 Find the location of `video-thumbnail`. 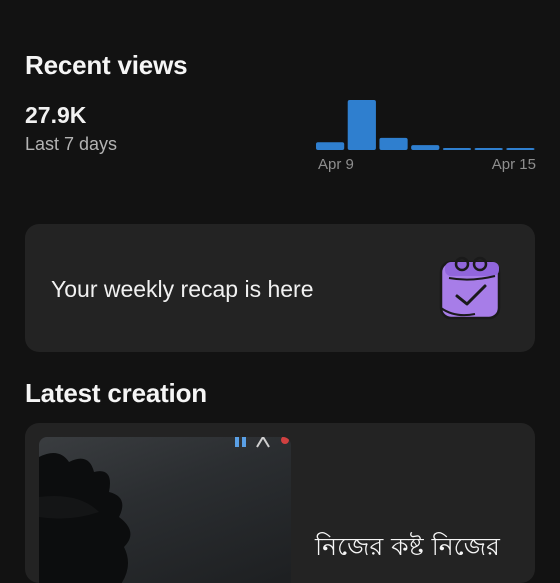

video-thumbnail is located at coordinates (165, 510).